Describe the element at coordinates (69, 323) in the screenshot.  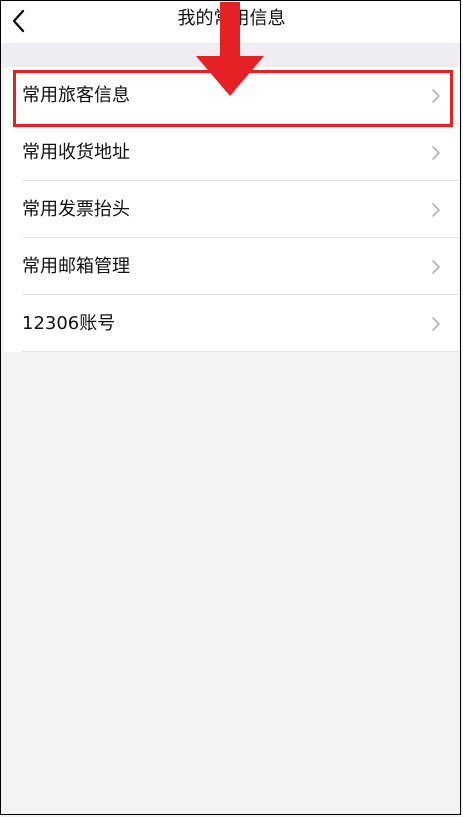
I see `menu-item-label: 12306账号` at that location.